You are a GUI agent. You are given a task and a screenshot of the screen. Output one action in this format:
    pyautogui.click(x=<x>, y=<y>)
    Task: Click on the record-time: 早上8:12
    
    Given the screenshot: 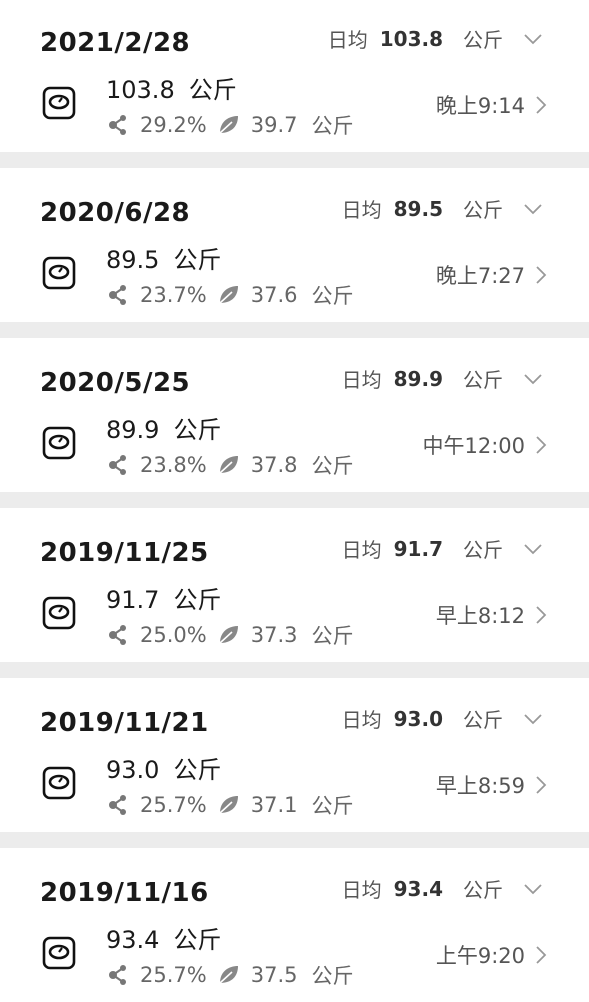 What is the action you would take?
    pyautogui.click(x=480, y=616)
    